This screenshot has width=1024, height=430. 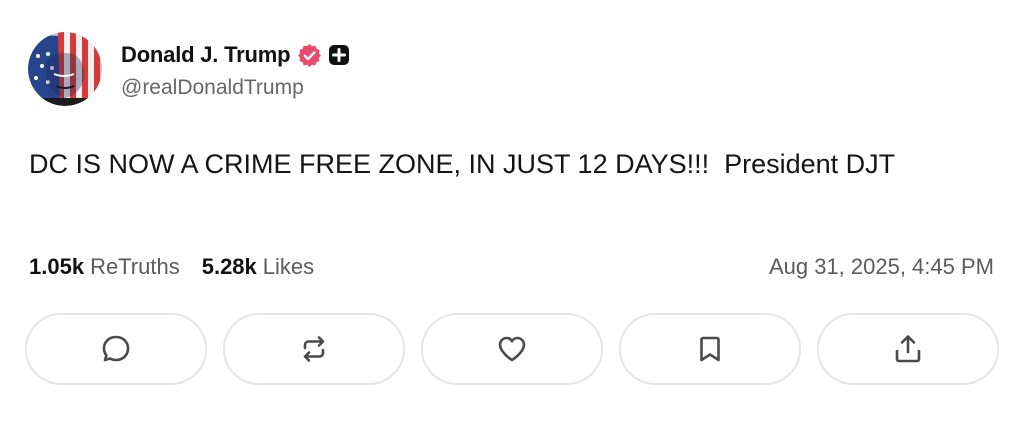 I want to click on avatar-image, so click(x=65, y=69).